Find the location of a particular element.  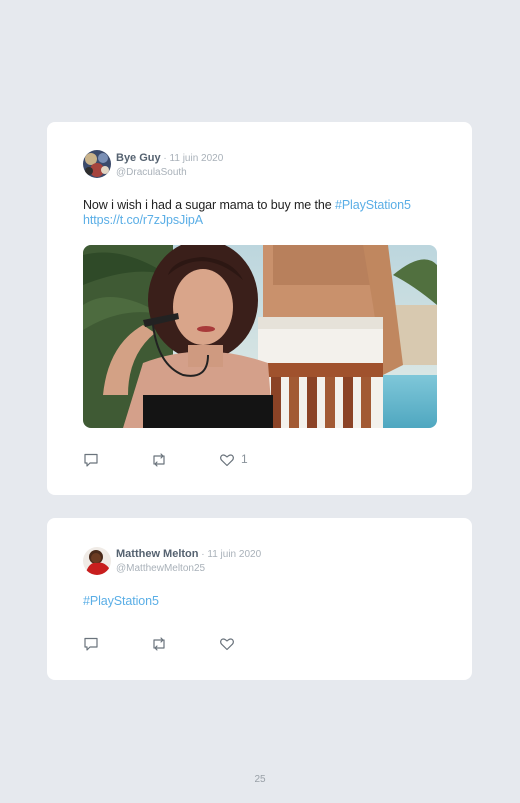

like-count: 1 is located at coordinates (244, 459).